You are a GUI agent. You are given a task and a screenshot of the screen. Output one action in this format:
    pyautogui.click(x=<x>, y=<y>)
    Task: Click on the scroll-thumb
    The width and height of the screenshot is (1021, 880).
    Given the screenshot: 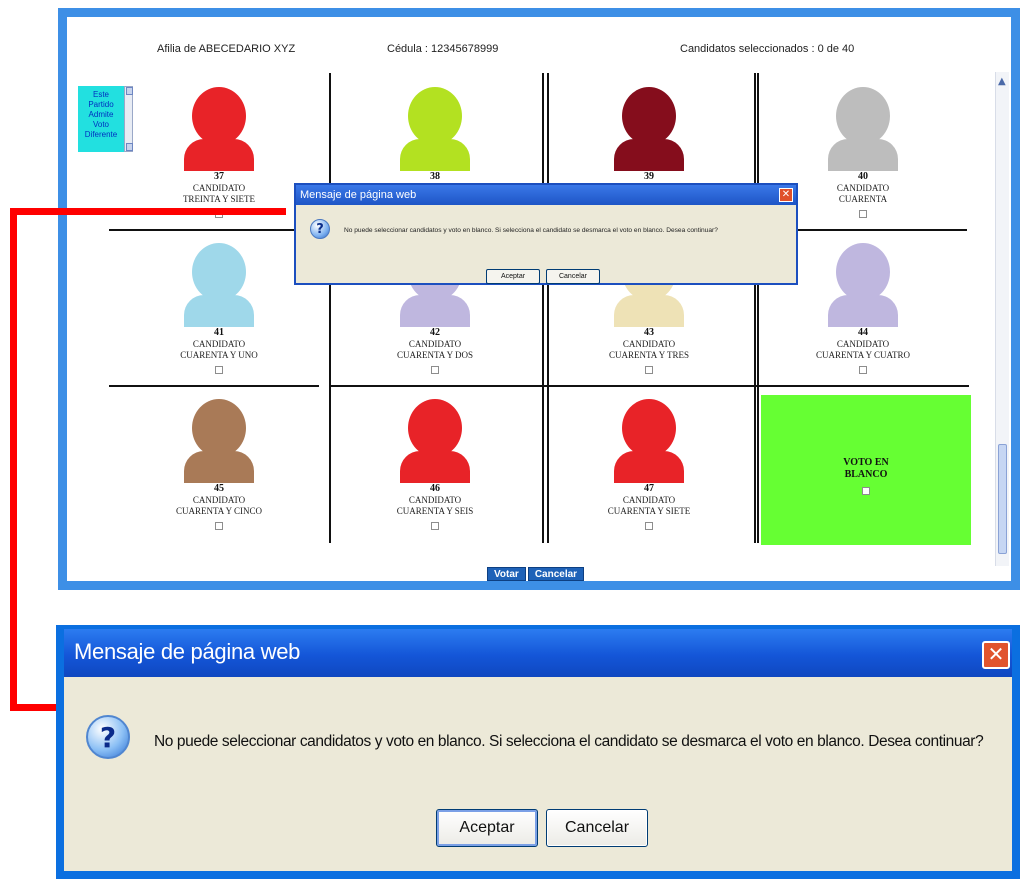 What is the action you would take?
    pyautogui.click(x=1002, y=499)
    